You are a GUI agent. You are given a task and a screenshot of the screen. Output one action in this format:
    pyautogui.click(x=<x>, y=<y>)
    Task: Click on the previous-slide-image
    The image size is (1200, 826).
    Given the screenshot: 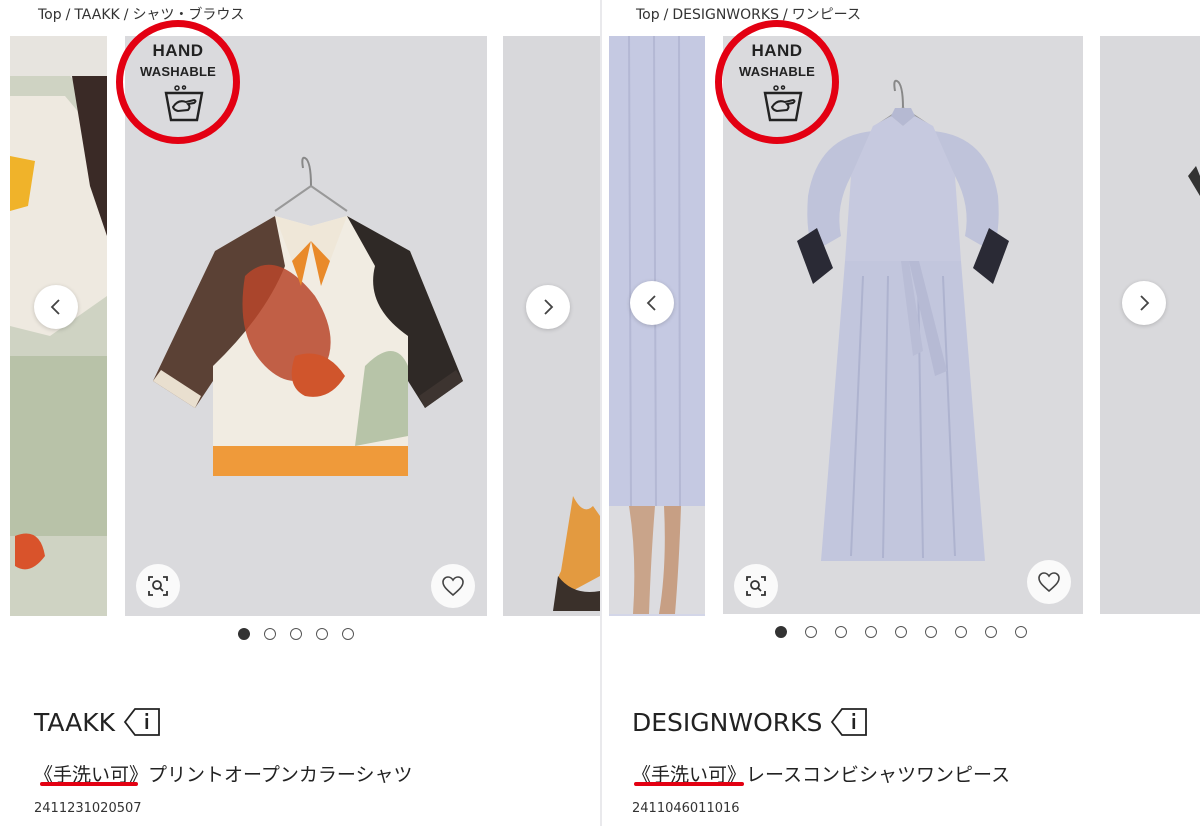 What is the action you would take?
    pyautogui.click(x=657, y=326)
    